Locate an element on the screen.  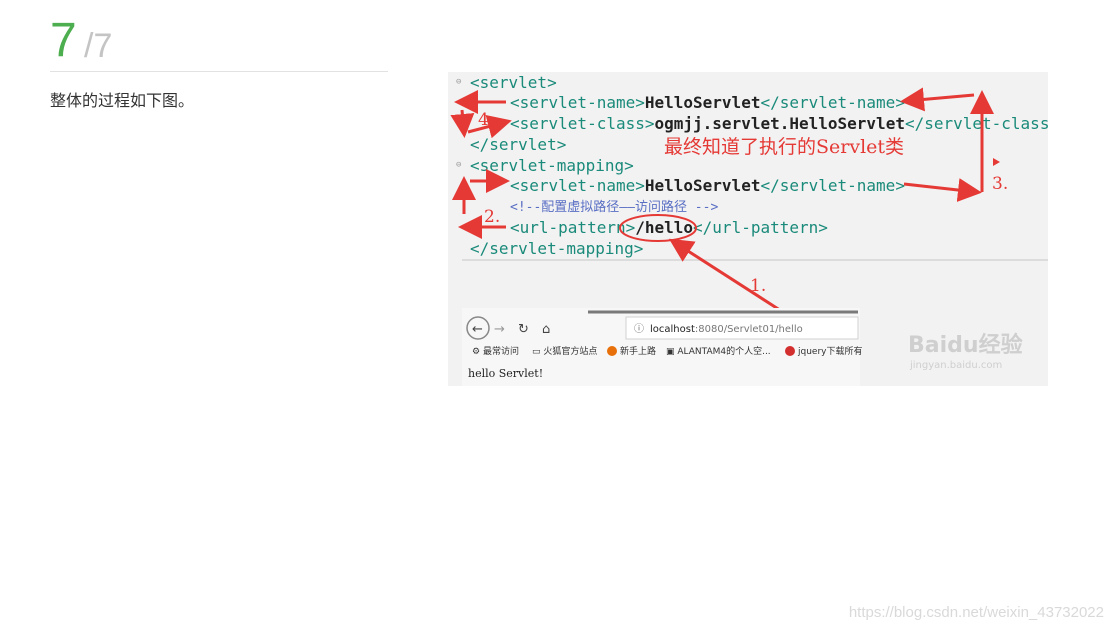
firefox-icon is located at coordinates (612, 351).